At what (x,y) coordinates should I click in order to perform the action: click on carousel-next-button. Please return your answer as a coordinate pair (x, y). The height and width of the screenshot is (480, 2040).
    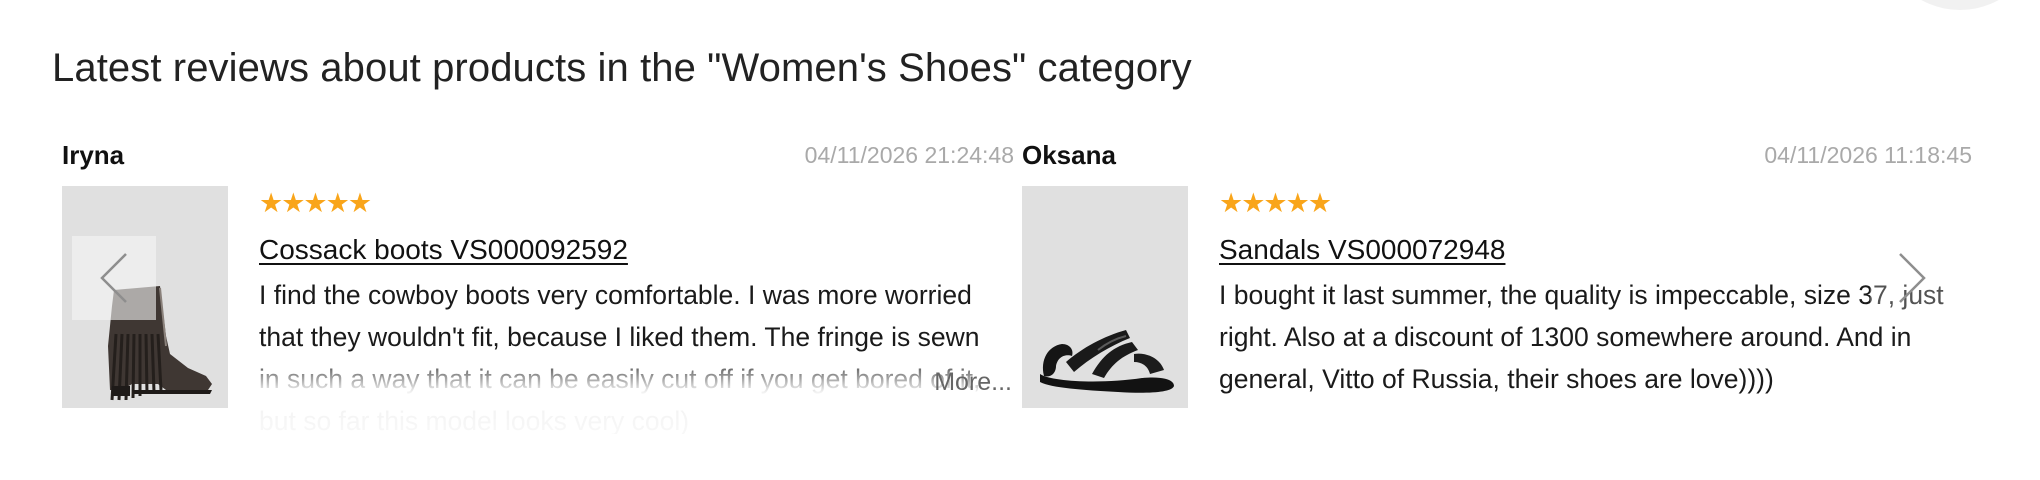
    Looking at the image, I should click on (1912, 278).